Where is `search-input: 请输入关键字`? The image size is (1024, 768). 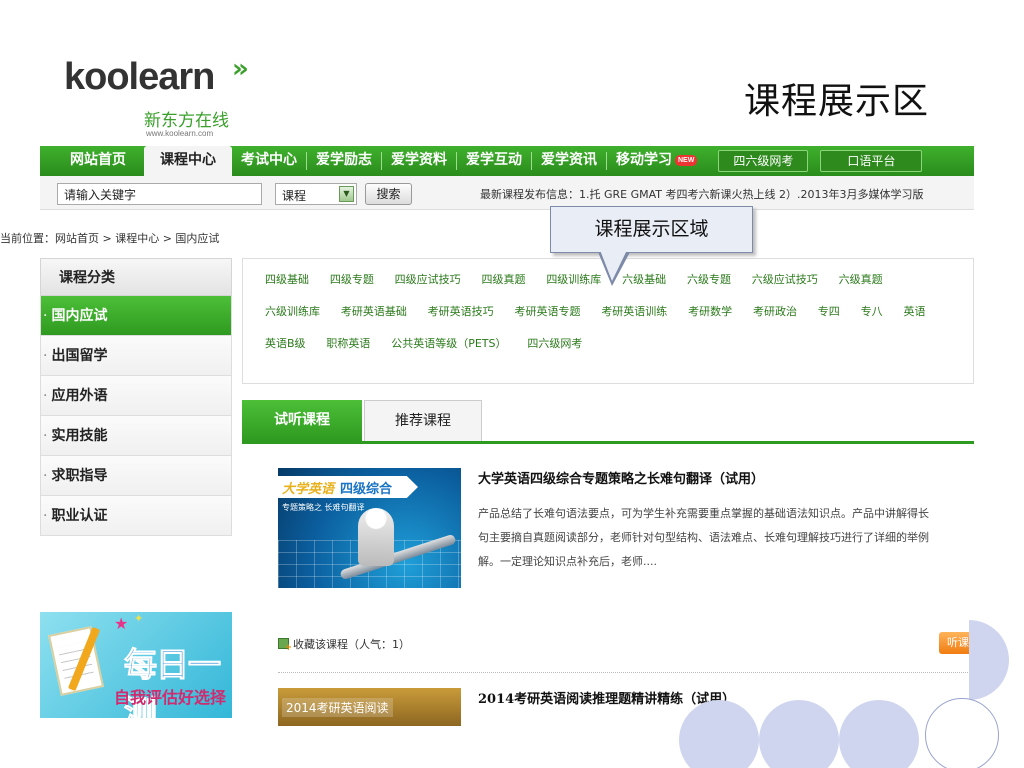 search-input: 请输入关键字 is located at coordinates (159, 194).